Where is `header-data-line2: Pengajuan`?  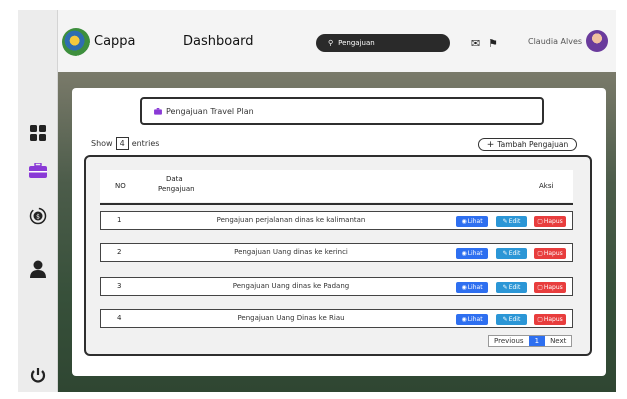
header-data-line2: Pengajuan is located at coordinates (176, 189).